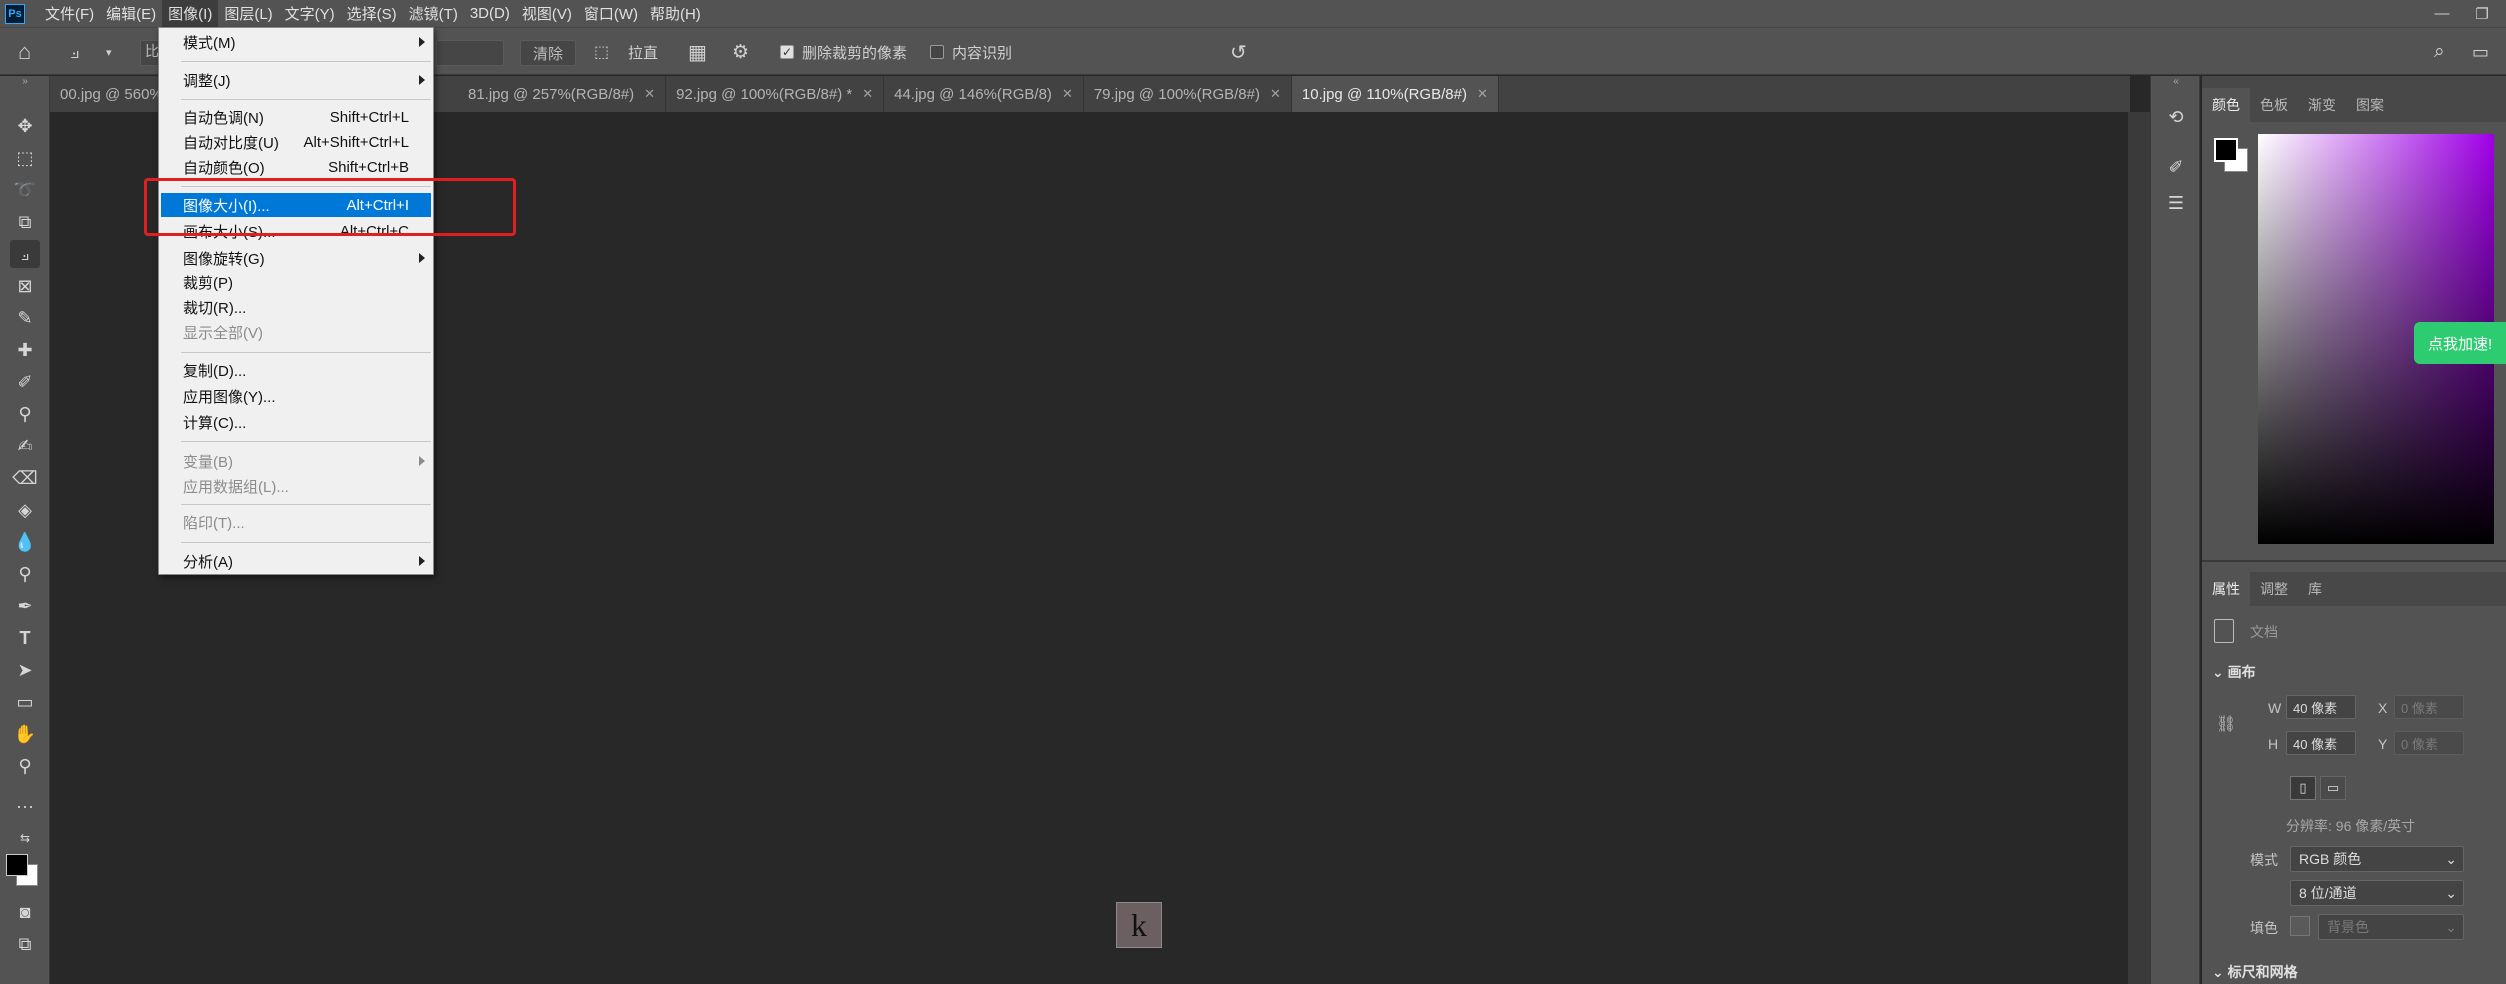 Image resolution: width=2506 pixels, height=984 pixels. What do you see at coordinates (2442, 13) in the screenshot?
I see `minimize-icon: —` at bounding box center [2442, 13].